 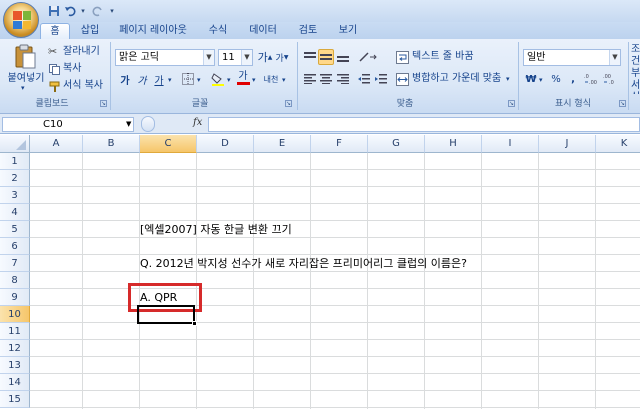 What do you see at coordinates (567, 144) in the screenshot?
I see `column-header-j: J` at bounding box center [567, 144].